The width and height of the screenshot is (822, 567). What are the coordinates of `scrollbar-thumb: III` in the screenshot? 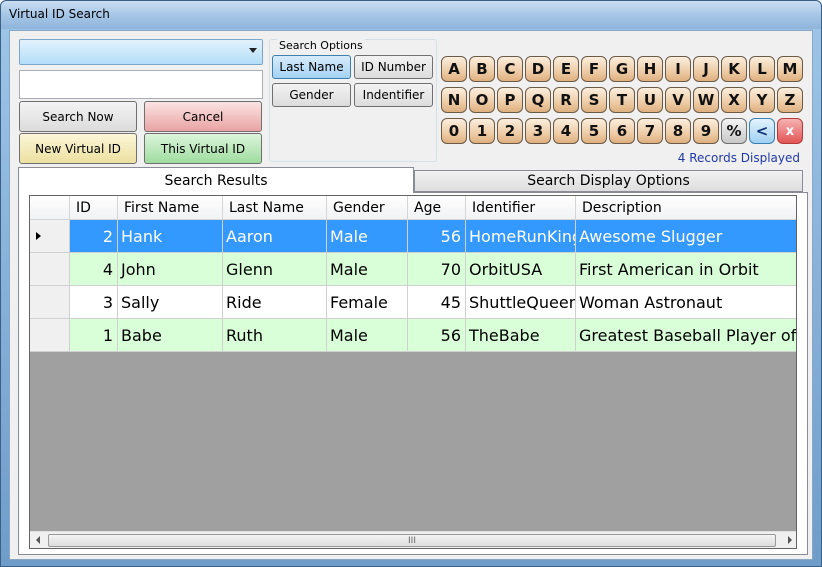 It's located at (412, 540).